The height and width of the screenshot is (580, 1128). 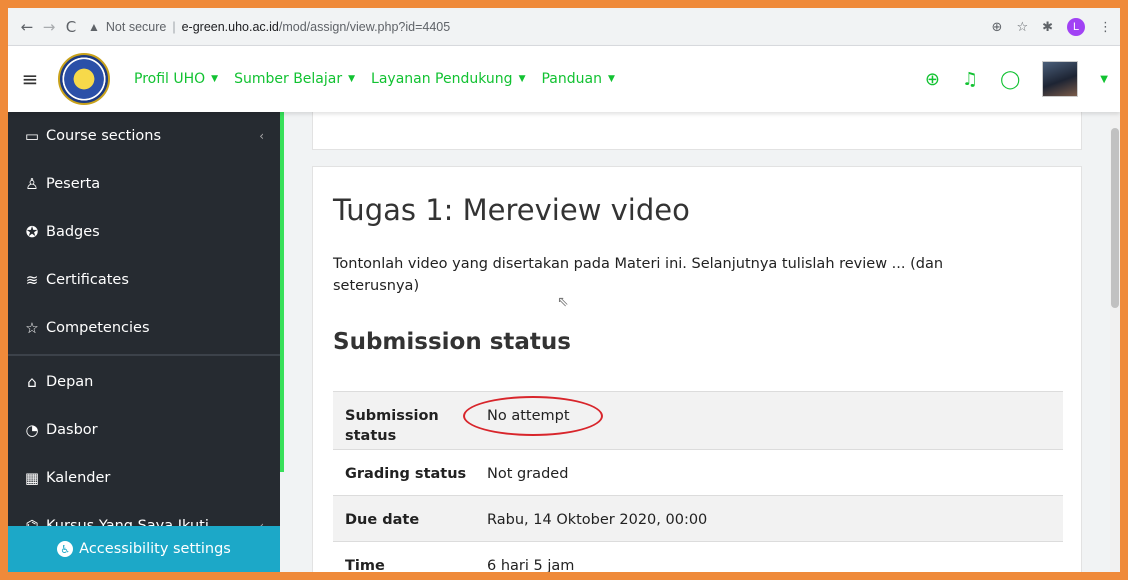 What do you see at coordinates (70, 382) in the screenshot?
I see `sidebar-item-label: Depan` at bounding box center [70, 382].